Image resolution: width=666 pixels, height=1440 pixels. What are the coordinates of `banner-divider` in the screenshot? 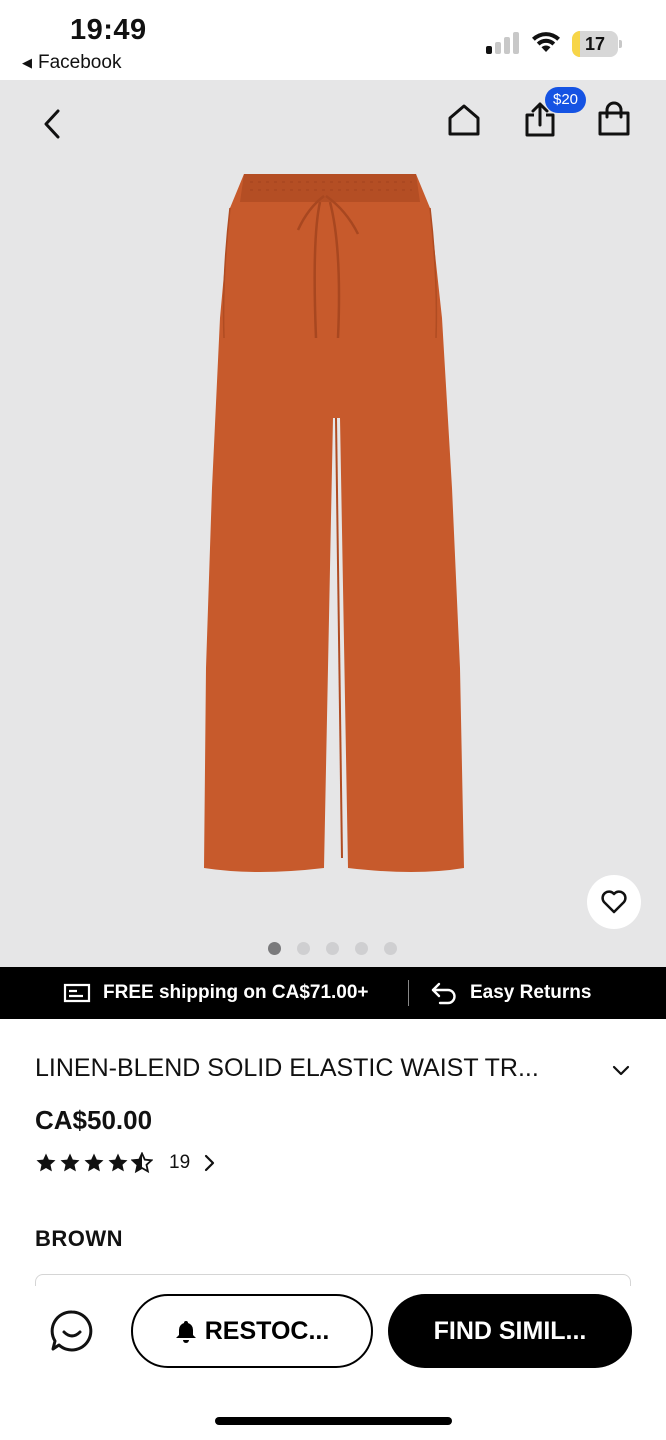 It's located at (408, 993).